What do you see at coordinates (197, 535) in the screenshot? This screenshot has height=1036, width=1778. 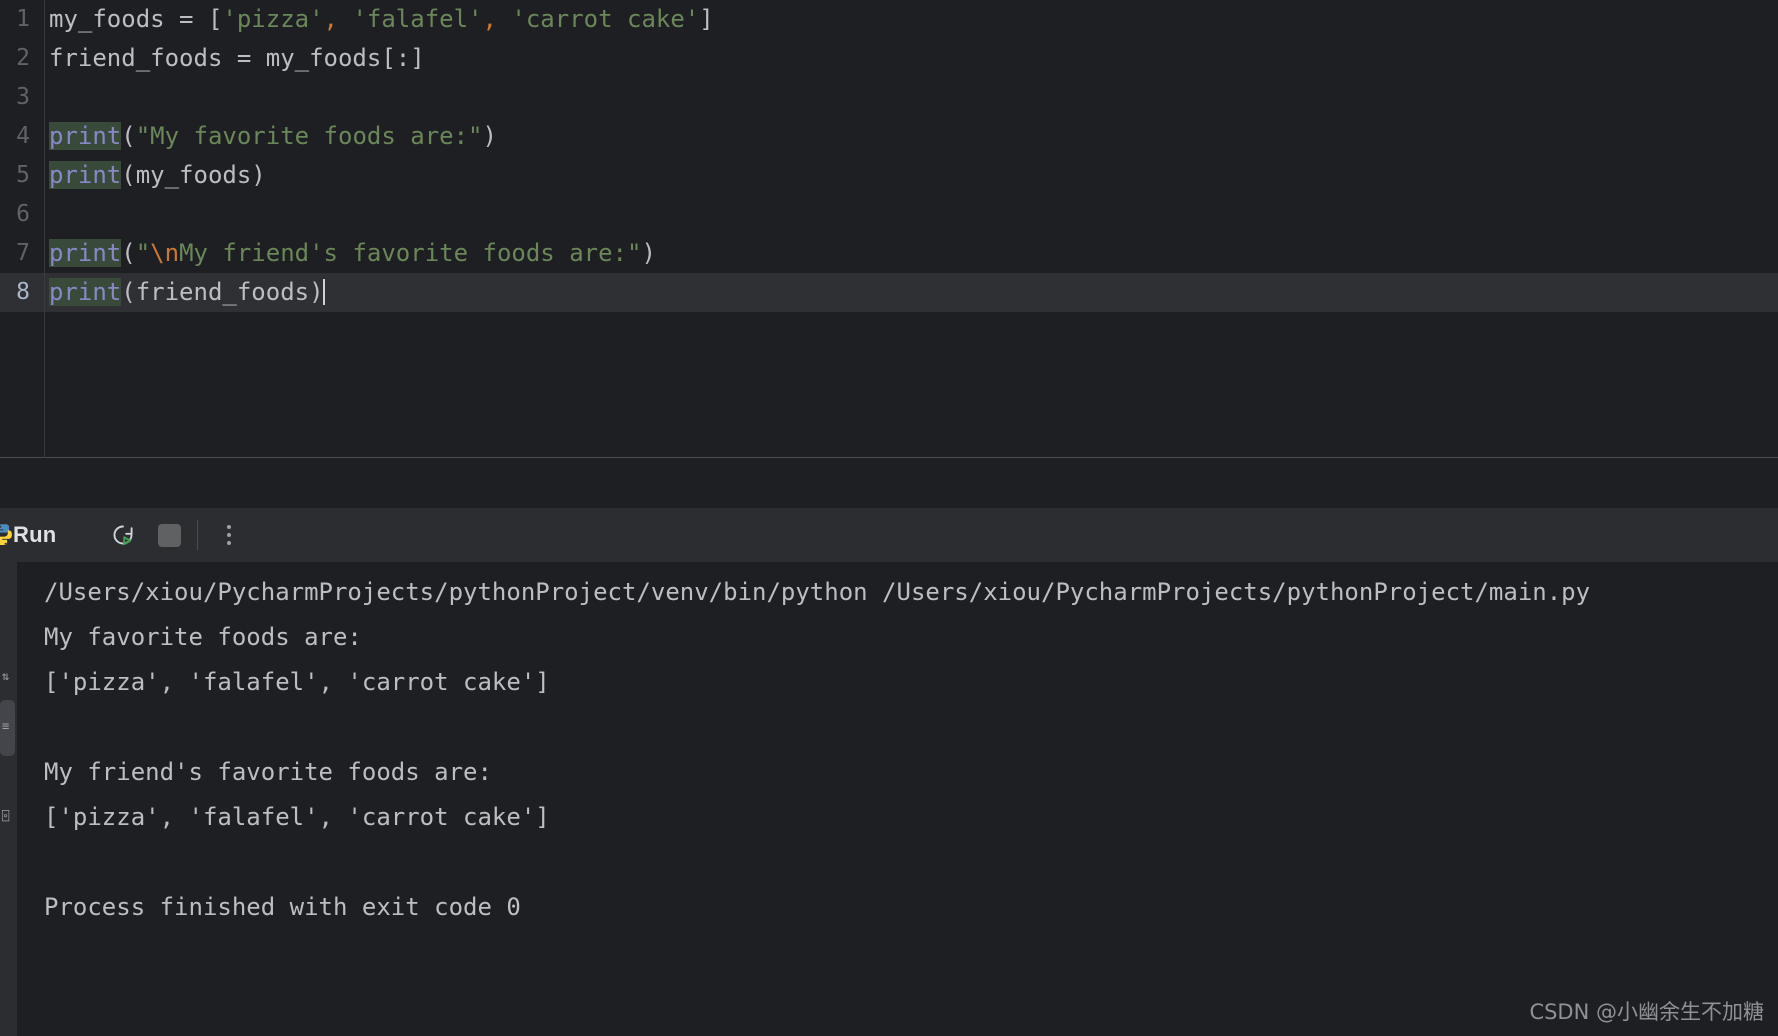 I see `toolbar-divider` at bounding box center [197, 535].